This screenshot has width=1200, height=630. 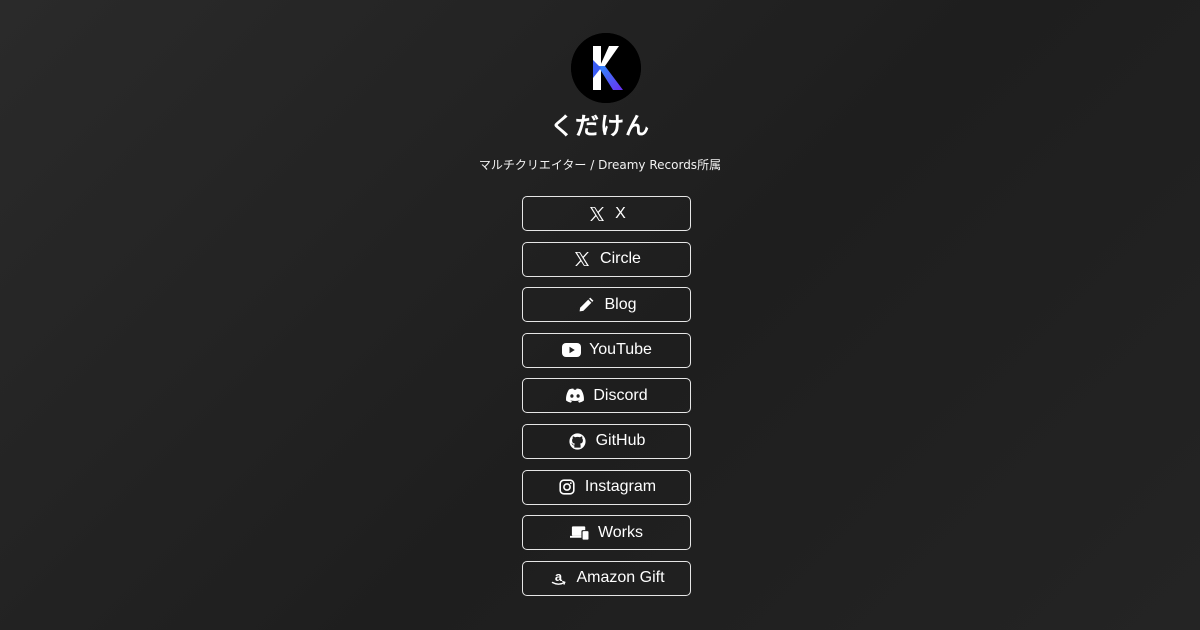 What do you see at coordinates (620, 487) in the screenshot?
I see `link-label: Instagram` at bounding box center [620, 487].